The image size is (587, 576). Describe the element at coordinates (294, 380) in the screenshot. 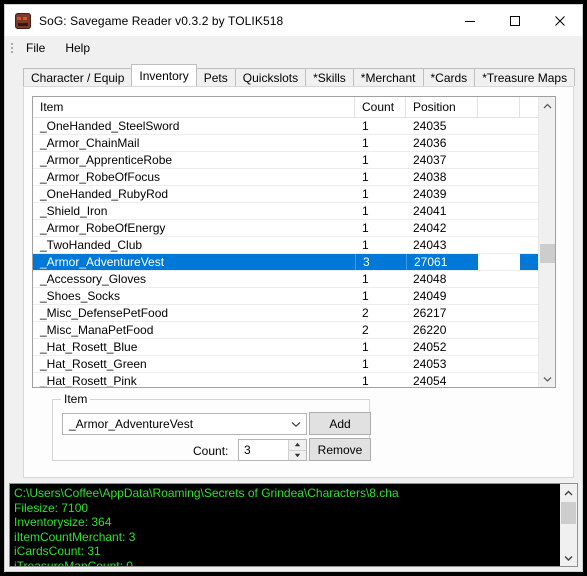

I see `table-row: _Hat_Rosett_Pink 1 24054` at that location.